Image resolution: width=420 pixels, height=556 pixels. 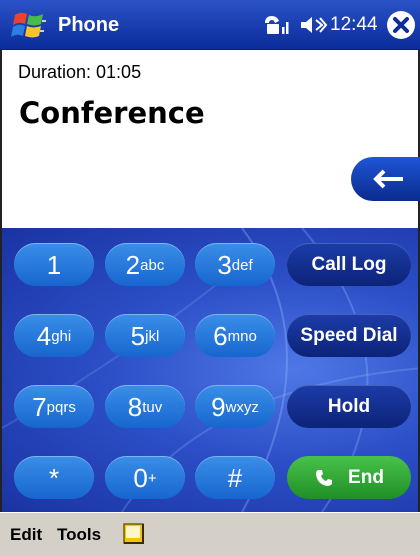 What do you see at coordinates (401, 25) in the screenshot?
I see `close-icon` at bounding box center [401, 25].